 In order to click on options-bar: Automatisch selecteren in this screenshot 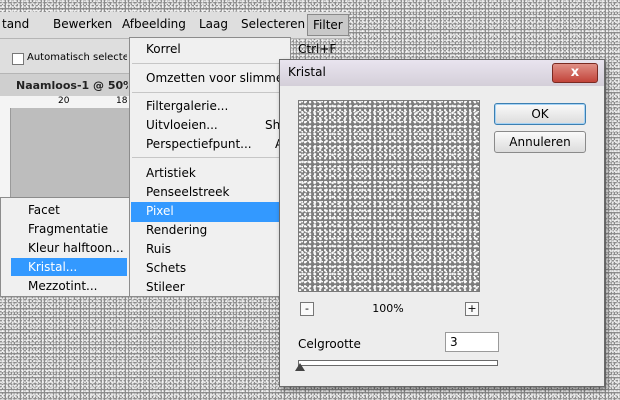, I will do `click(65, 56)`.